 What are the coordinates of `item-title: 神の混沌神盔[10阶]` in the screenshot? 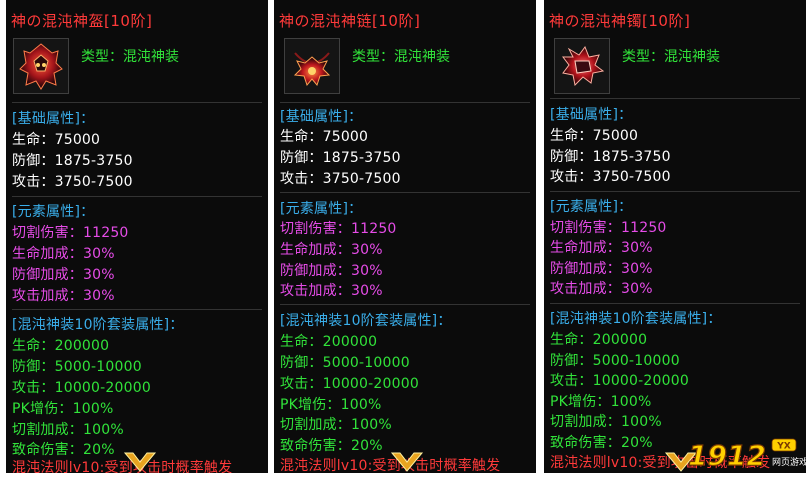 It's located at (82, 21).